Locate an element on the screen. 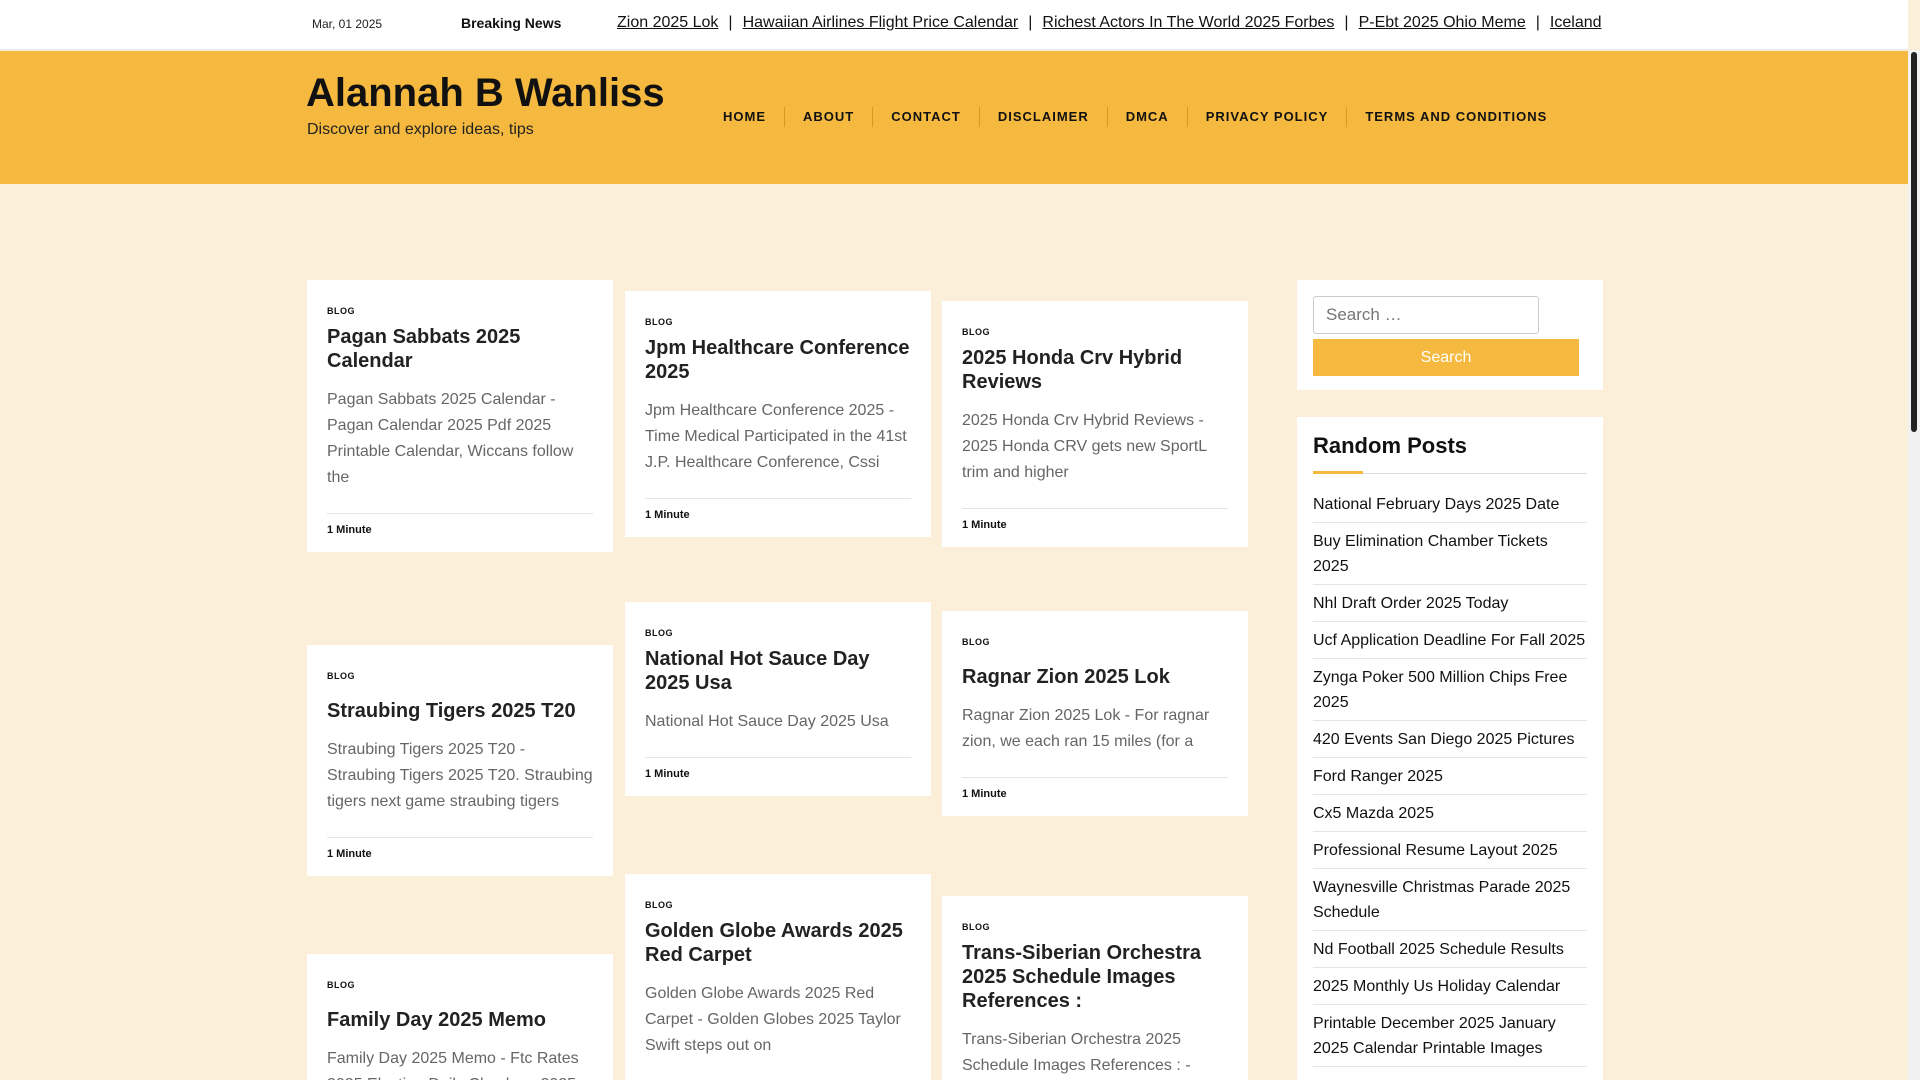  ticker-link: Richest Actors In The World 2025 Forbes is located at coordinates (1188, 22).